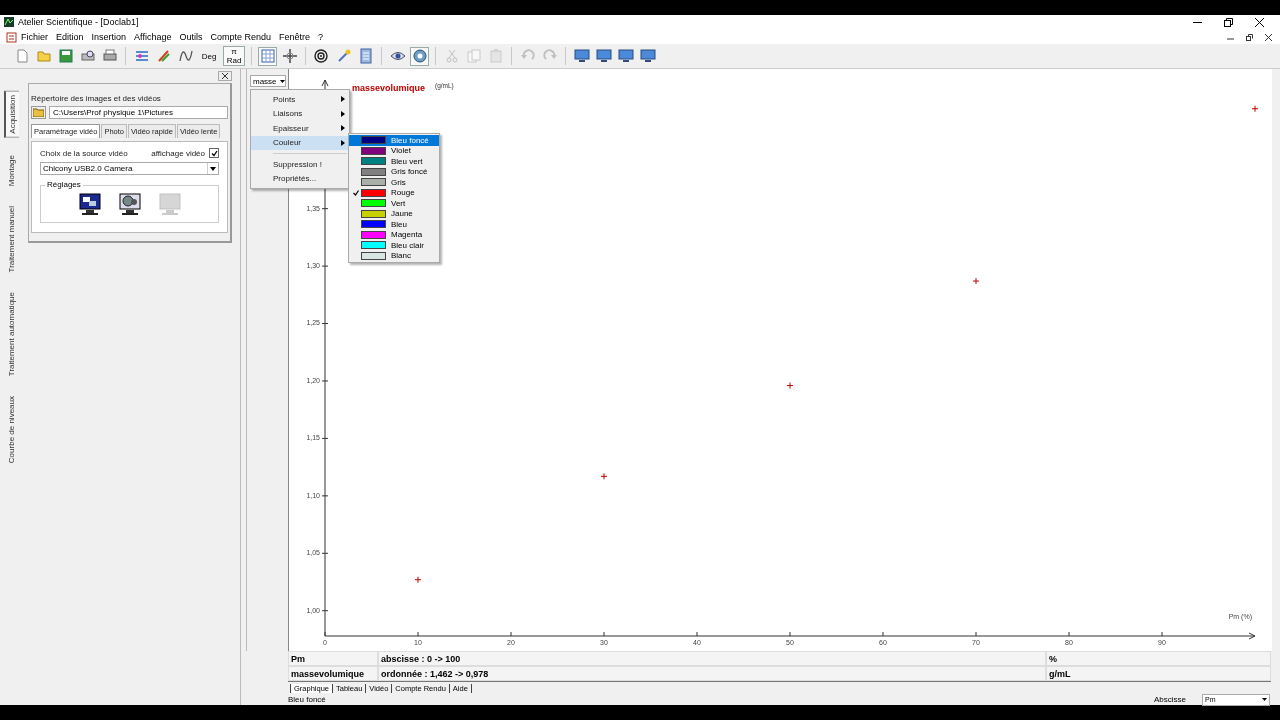 This screenshot has height=720, width=1280. Describe the element at coordinates (34, 37) in the screenshot. I see `menu-item: Fichier` at that location.